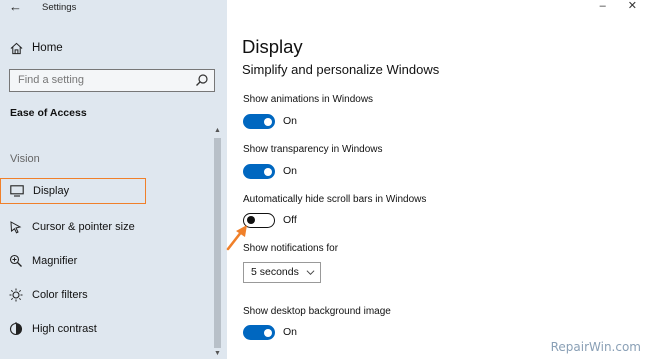 This screenshot has width=647, height=359. I want to click on toggle-state-transparency: On, so click(290, 171).